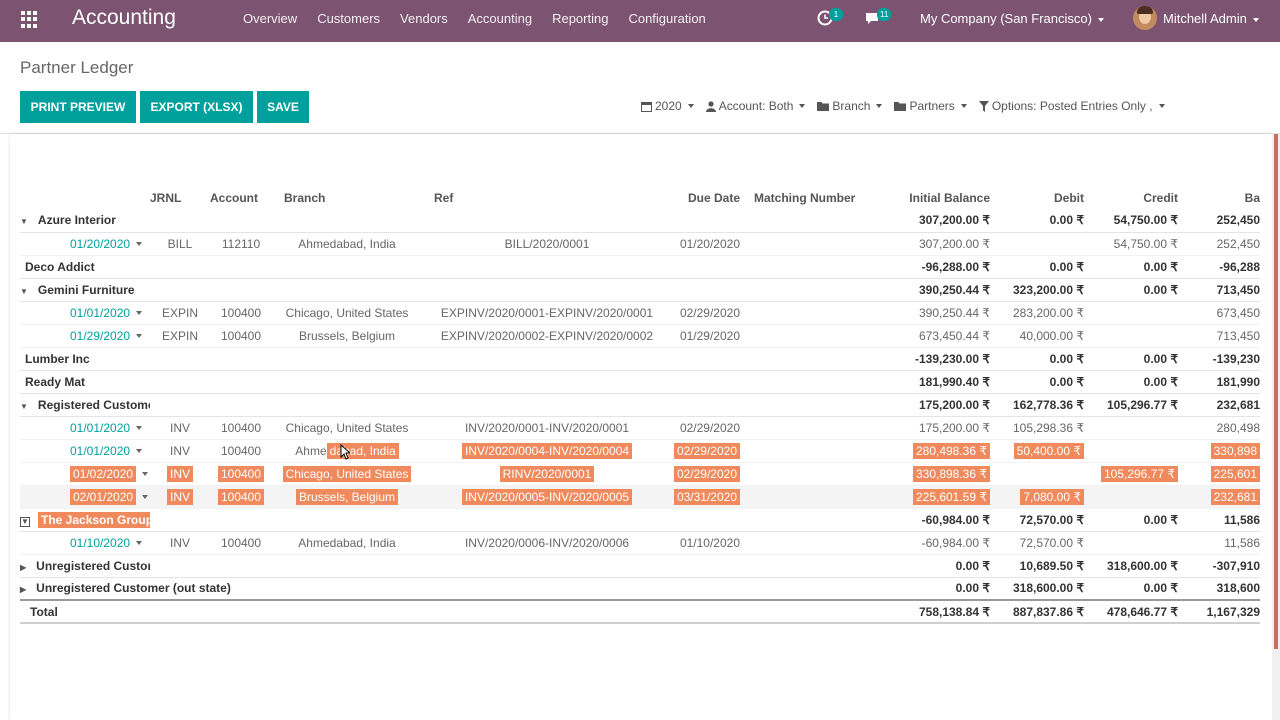 Image resolution: width=1280 pixels, height=720 pixels. What do you see at coordinates (1219, 451) in the screenshot?
I see `line-balance: 330,898` at bounding box center [1219, 451].